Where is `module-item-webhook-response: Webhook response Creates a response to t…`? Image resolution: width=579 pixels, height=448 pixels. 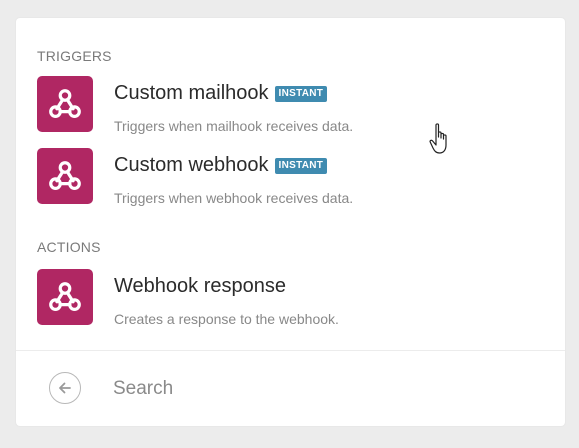
module-item-webhook-response: Webhook response Creates a response to t… is located at coordinates (287, 299).